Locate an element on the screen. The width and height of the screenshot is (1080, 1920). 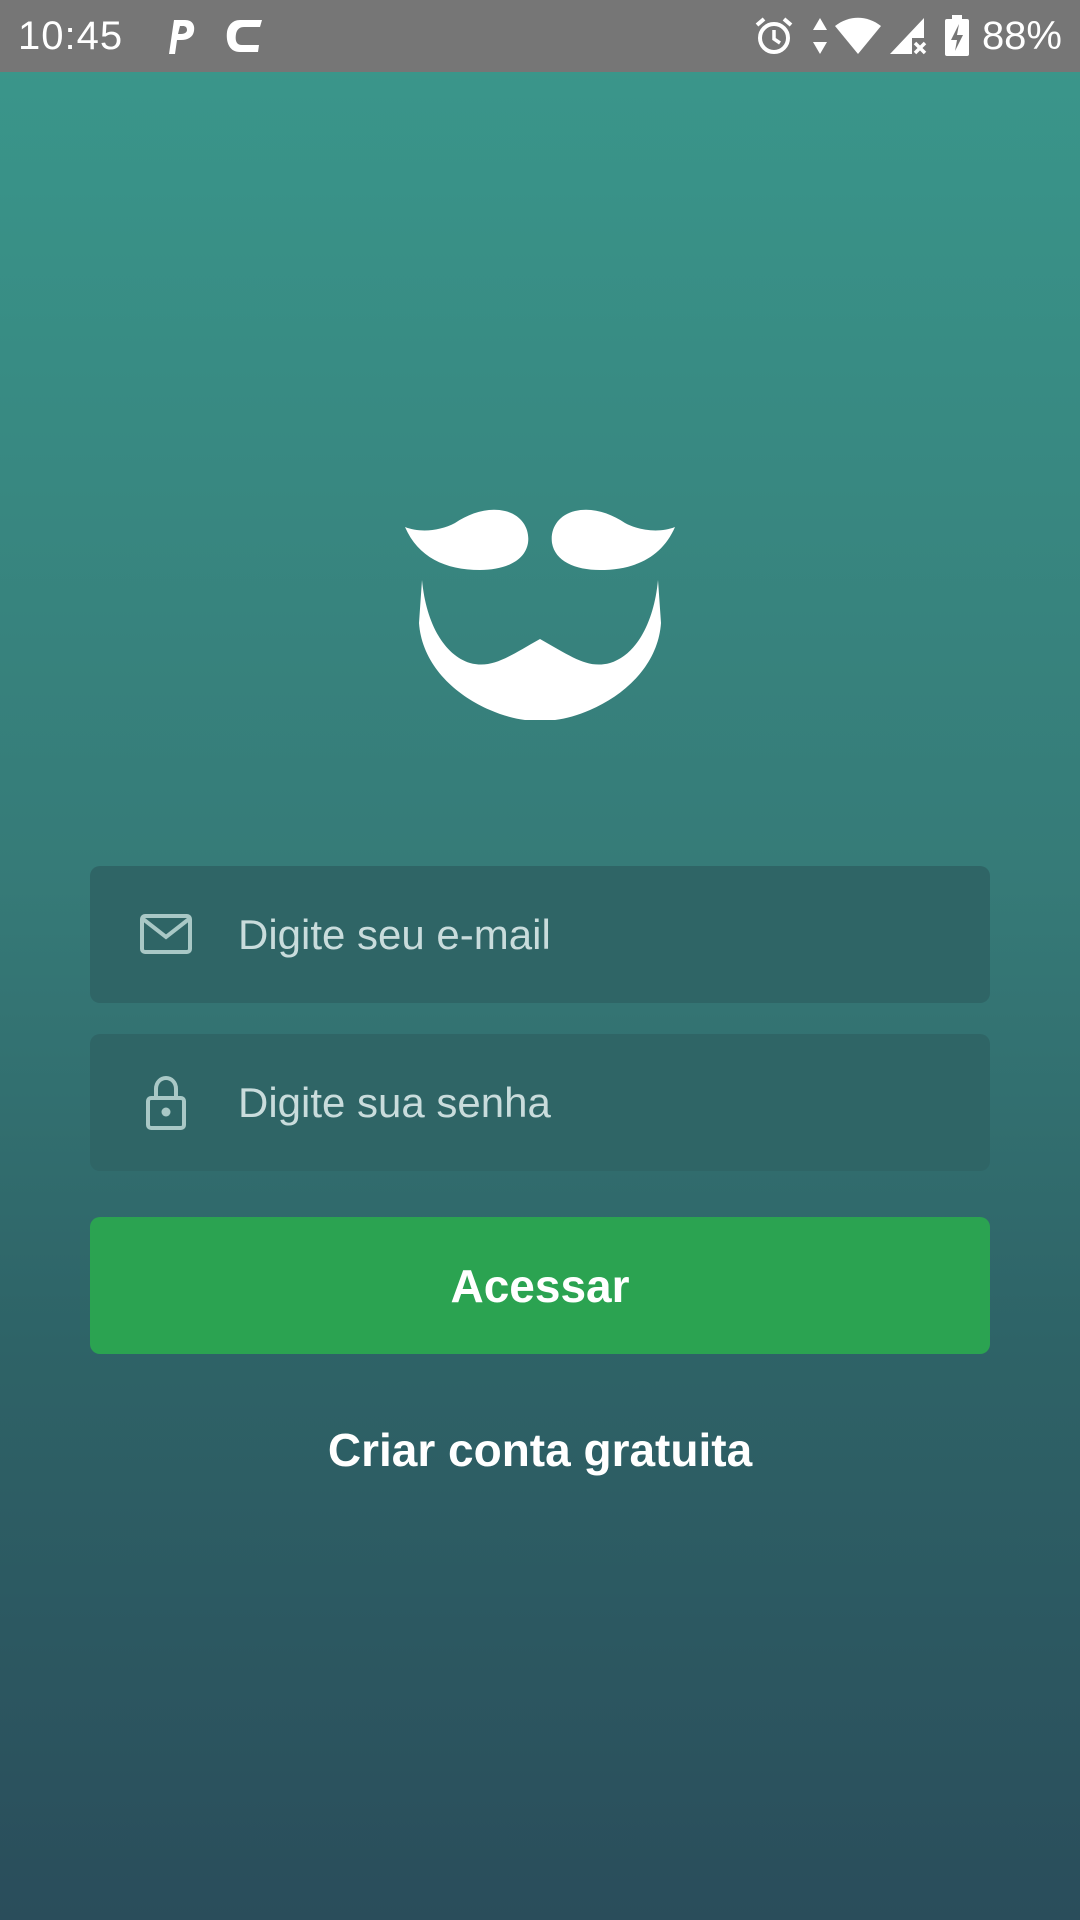
create-account-link: Criar conta gratuita is located at coordinates (540, 1450).